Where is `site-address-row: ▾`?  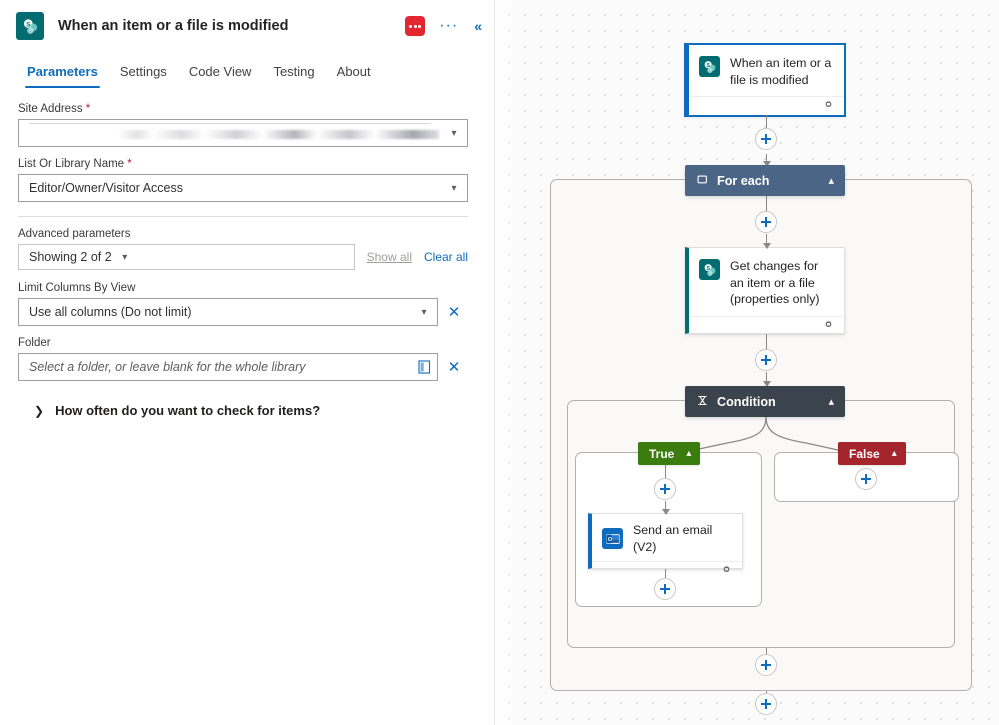 site-address-row: ▾ is located at coordinates (243, 133).